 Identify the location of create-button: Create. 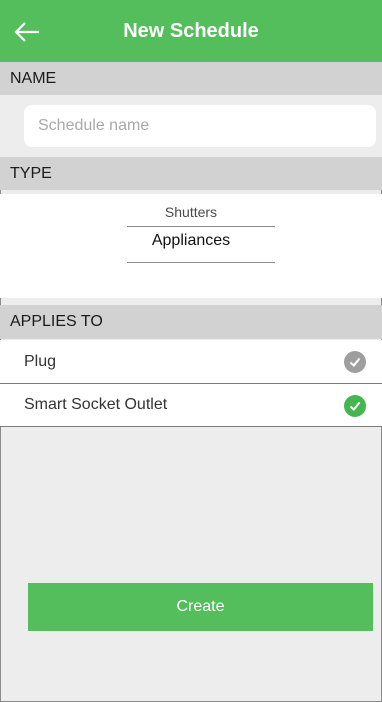
(200, 607).